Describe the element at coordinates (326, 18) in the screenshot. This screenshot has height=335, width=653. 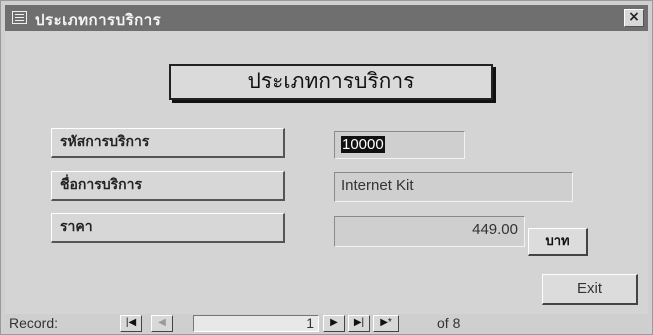
I see `title-bar: ประเภทการบริการ ×` at that location.